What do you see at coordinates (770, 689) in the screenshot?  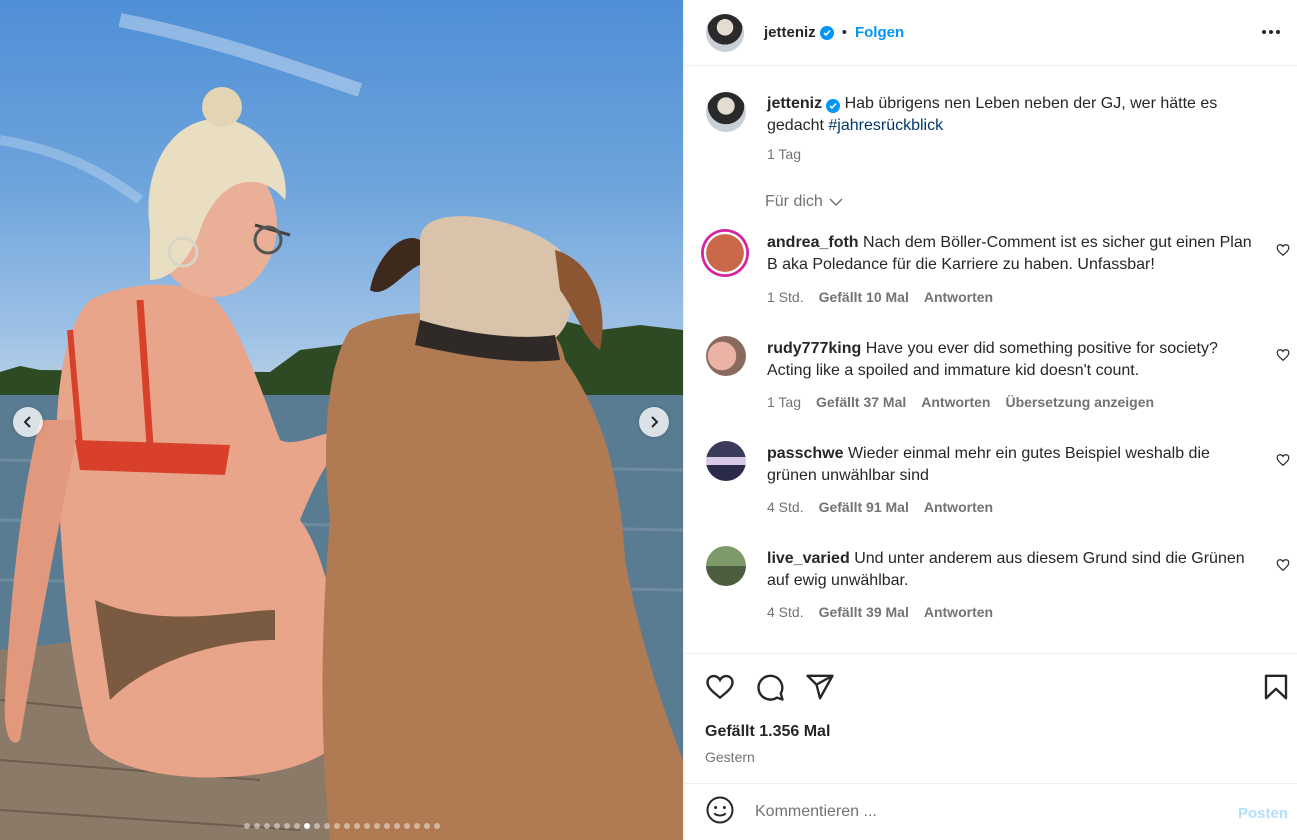 I see `comment-icon` at bounding box center [770, 689].